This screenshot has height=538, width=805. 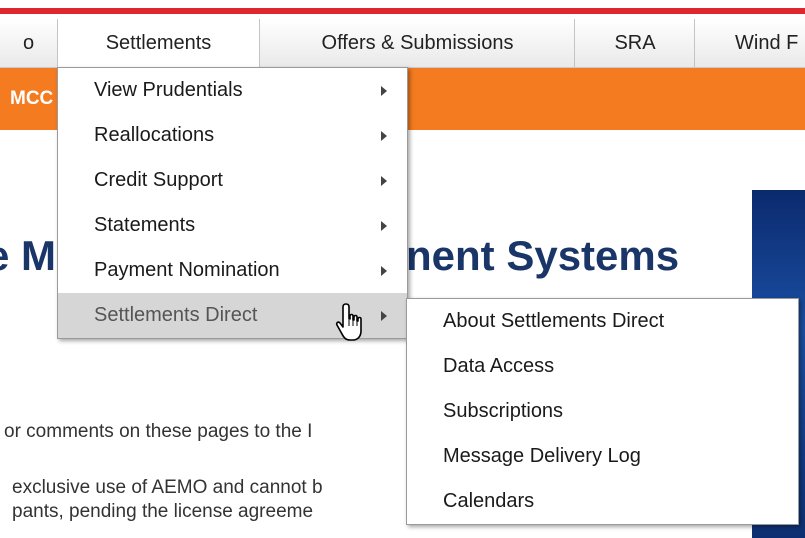 I want to click on menu-item-label: Message Delivery Log, so click(x=542, y=456).